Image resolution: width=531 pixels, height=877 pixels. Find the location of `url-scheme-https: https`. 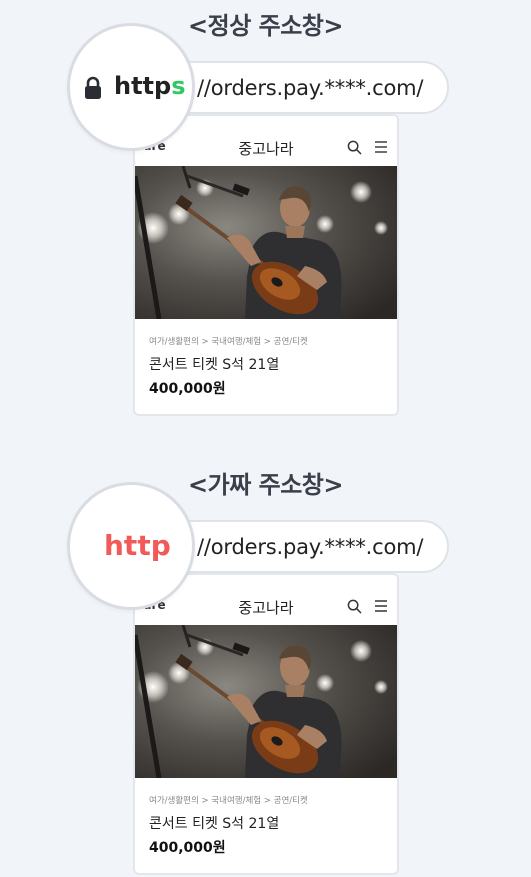

url-scheme-https: https is located at coordinates (150, 86).